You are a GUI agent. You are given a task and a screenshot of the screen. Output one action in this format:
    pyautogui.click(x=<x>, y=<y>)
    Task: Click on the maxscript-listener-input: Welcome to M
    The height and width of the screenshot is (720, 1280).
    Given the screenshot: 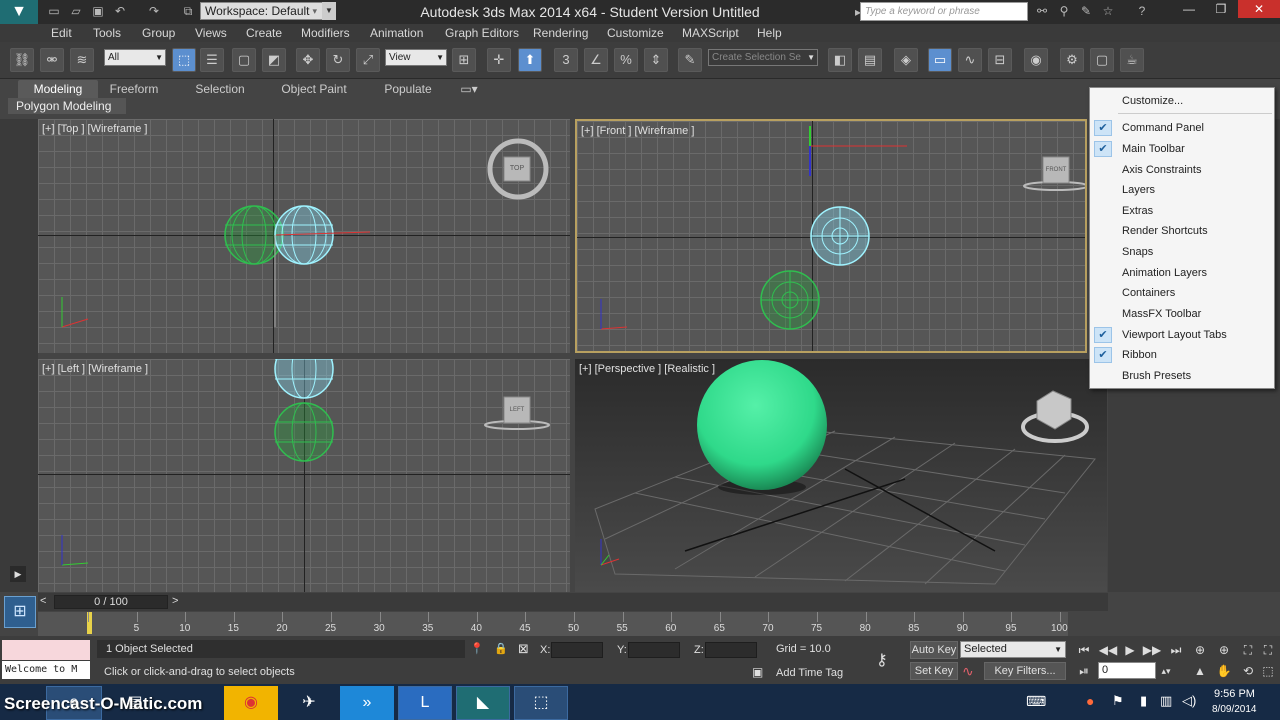 What is the action you would take?
    pyautogui.click(x=46, y=670)
    